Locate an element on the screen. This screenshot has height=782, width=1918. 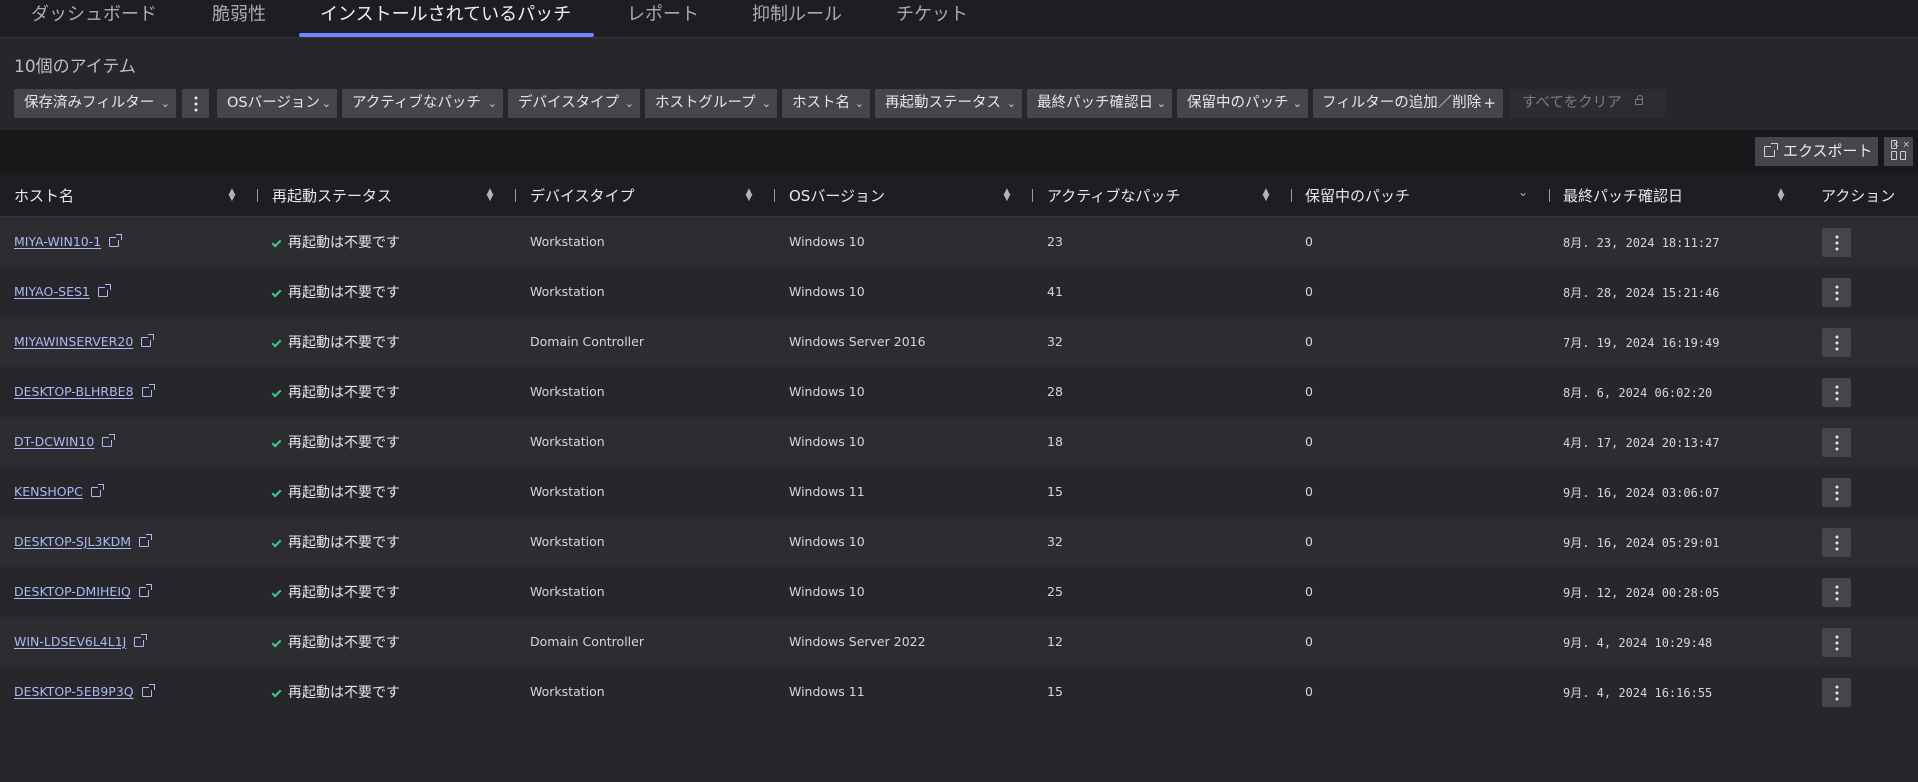
add-remove-filter-button: フィルターの追加／削除 + is located at coordinates (1408, 103).